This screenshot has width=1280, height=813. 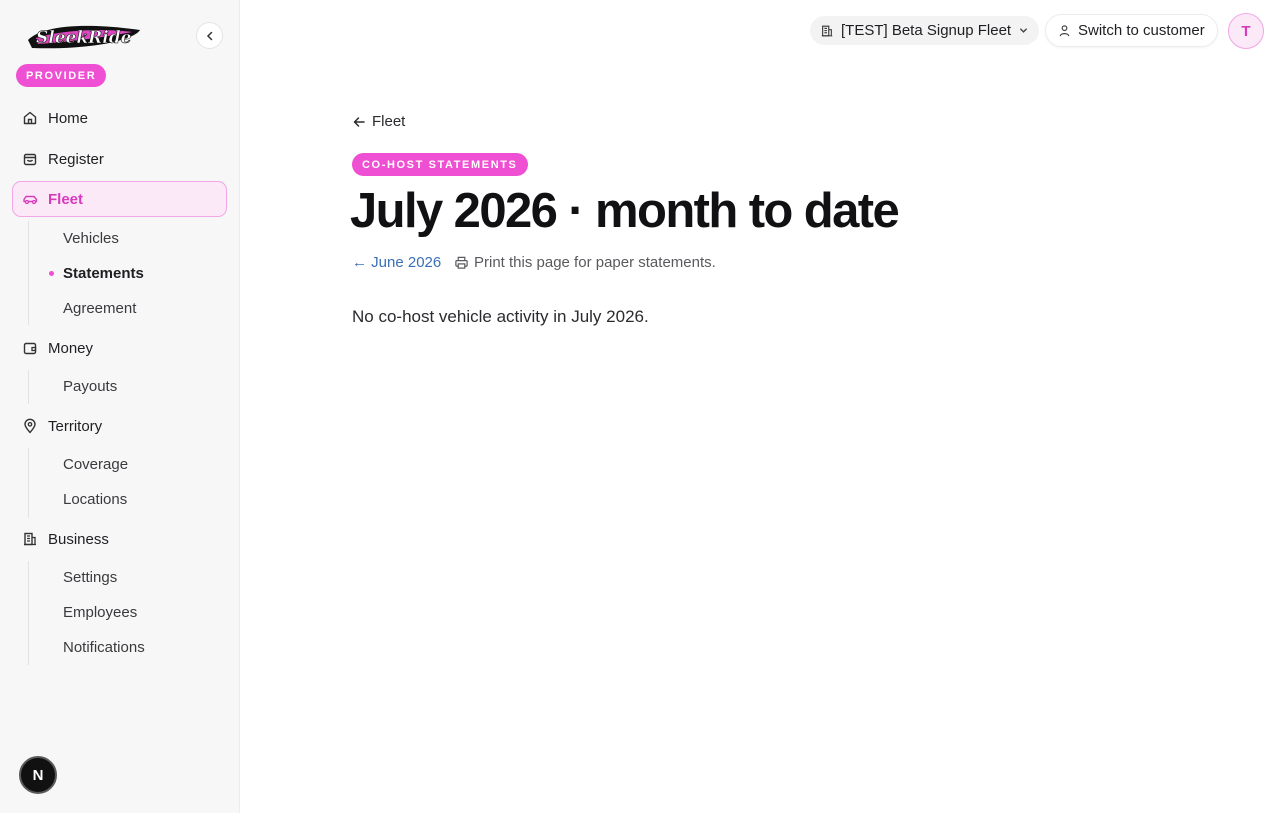 I want to click on sidebar-subitem-locations: Locations, so click(x=95, y=500).